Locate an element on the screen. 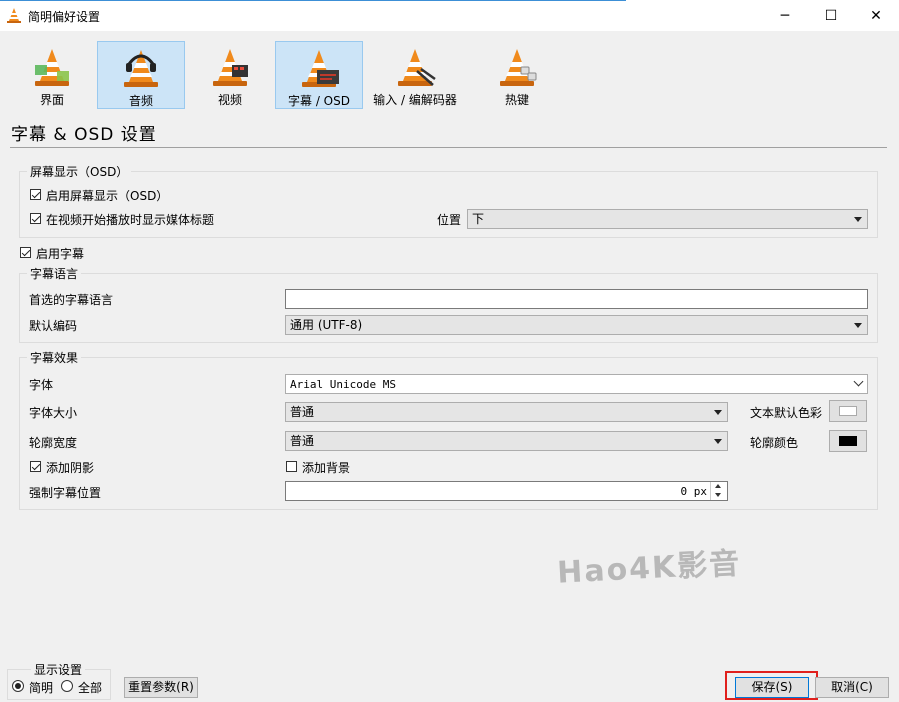  force-position-label: 强制字幕位置 is located at coordinates (65, 493).